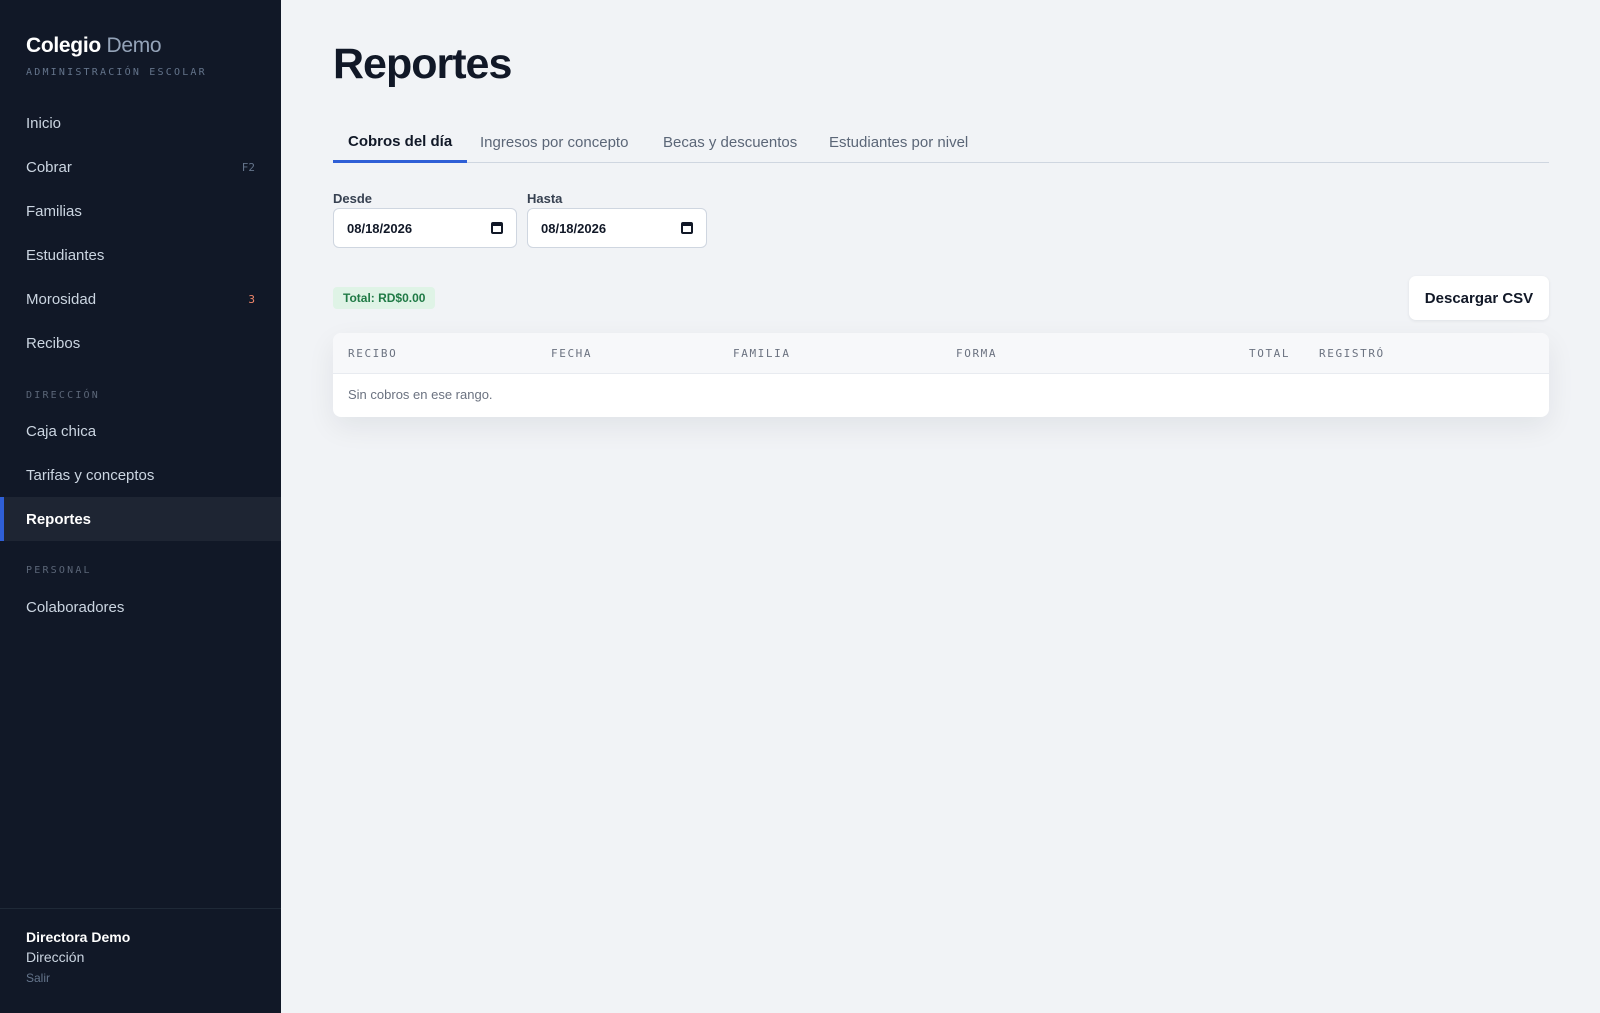  I want to click on hasta-label: Hasta, so click(545, 198).